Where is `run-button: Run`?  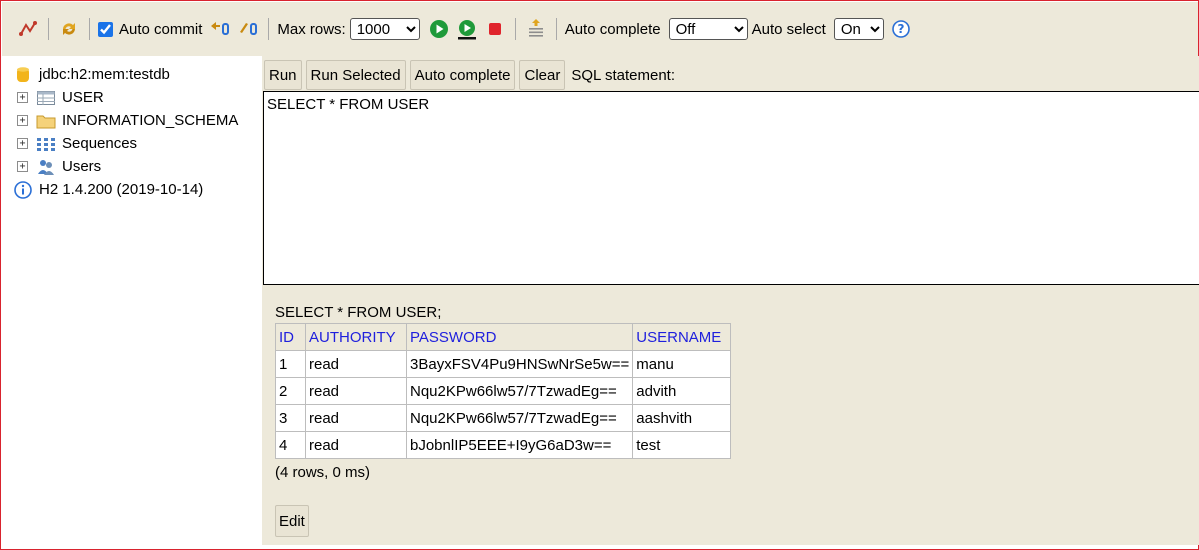
run-button: Run is located at coordinates (283, 75).